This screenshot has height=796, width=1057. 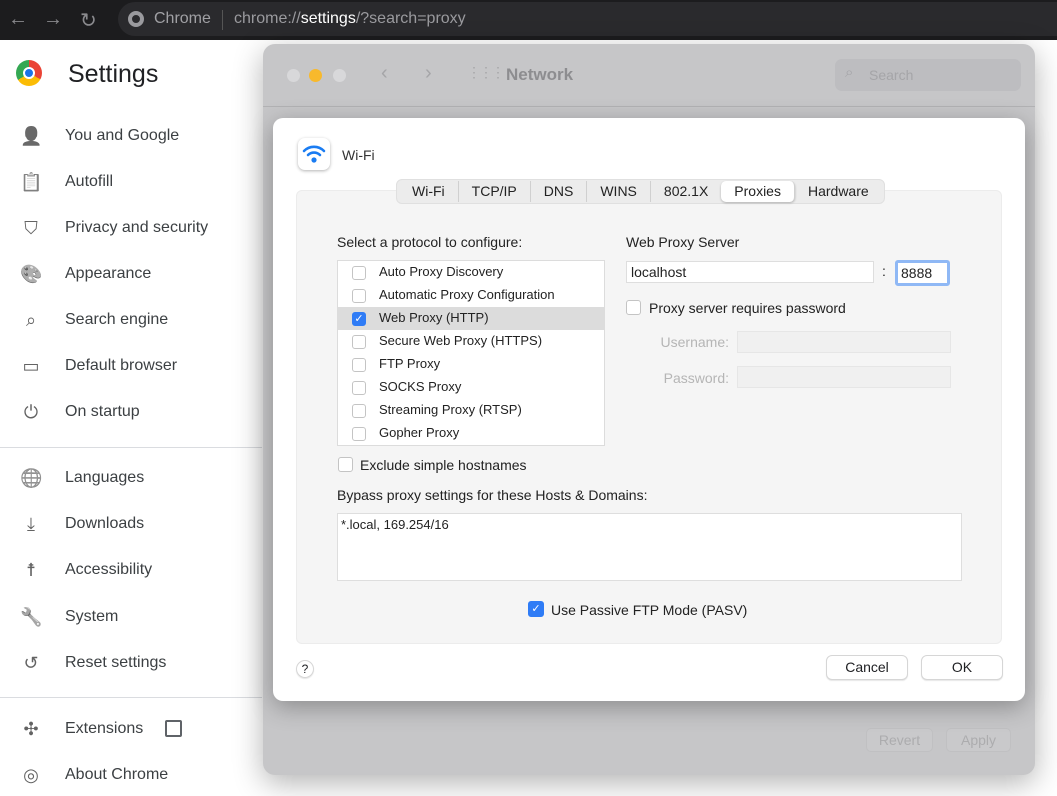 I want to click on chevron-right-icon: ›, so click(x=428, y=73).